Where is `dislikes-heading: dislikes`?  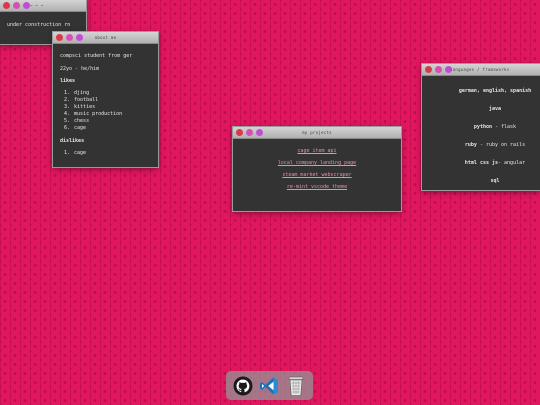 dislikes-heading: dislikes is located at coordinates (72, 141).